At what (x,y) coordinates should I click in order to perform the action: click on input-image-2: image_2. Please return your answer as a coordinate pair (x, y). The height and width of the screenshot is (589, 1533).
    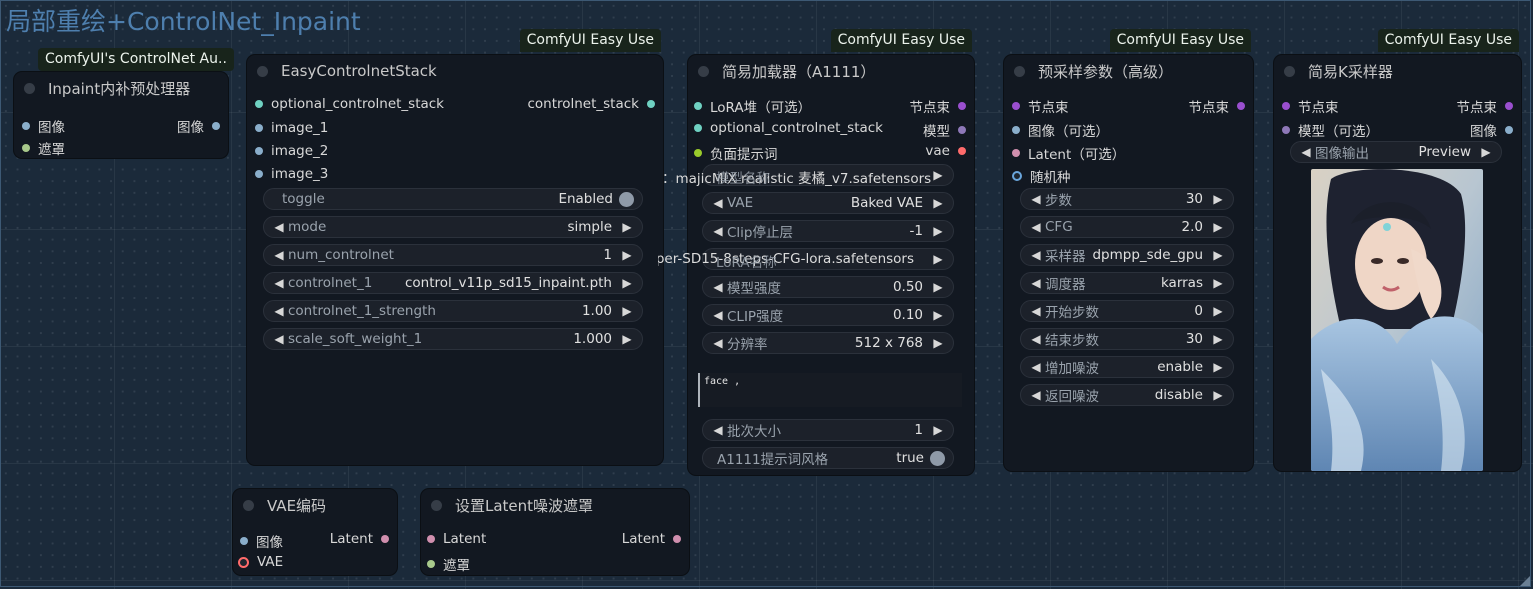
    Looking at the image, I should click on (291, 151).